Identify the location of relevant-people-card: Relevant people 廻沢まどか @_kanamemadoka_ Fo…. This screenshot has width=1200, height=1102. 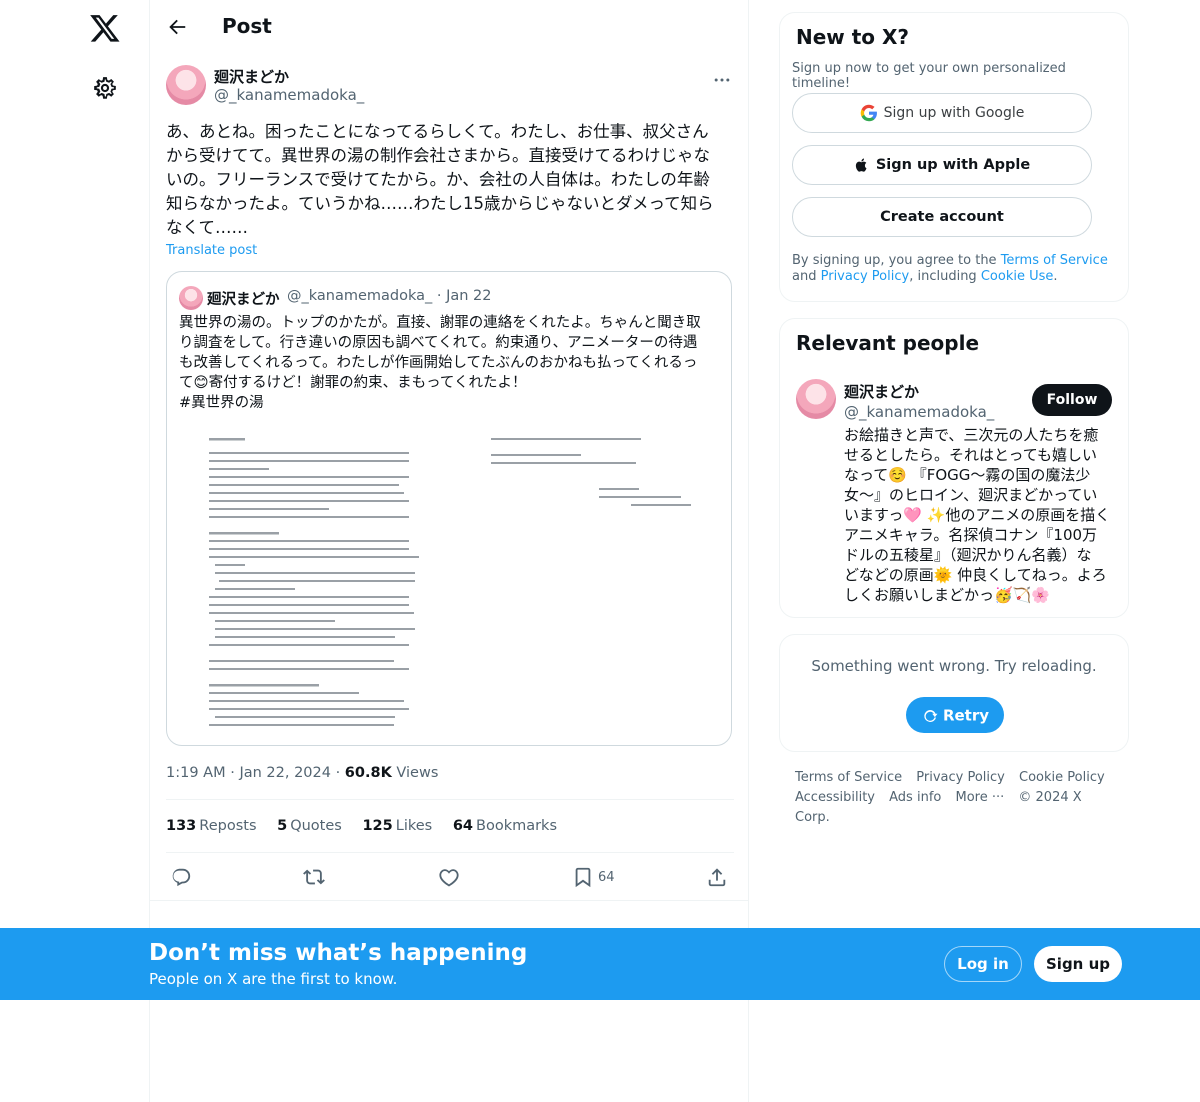
(954, 468).